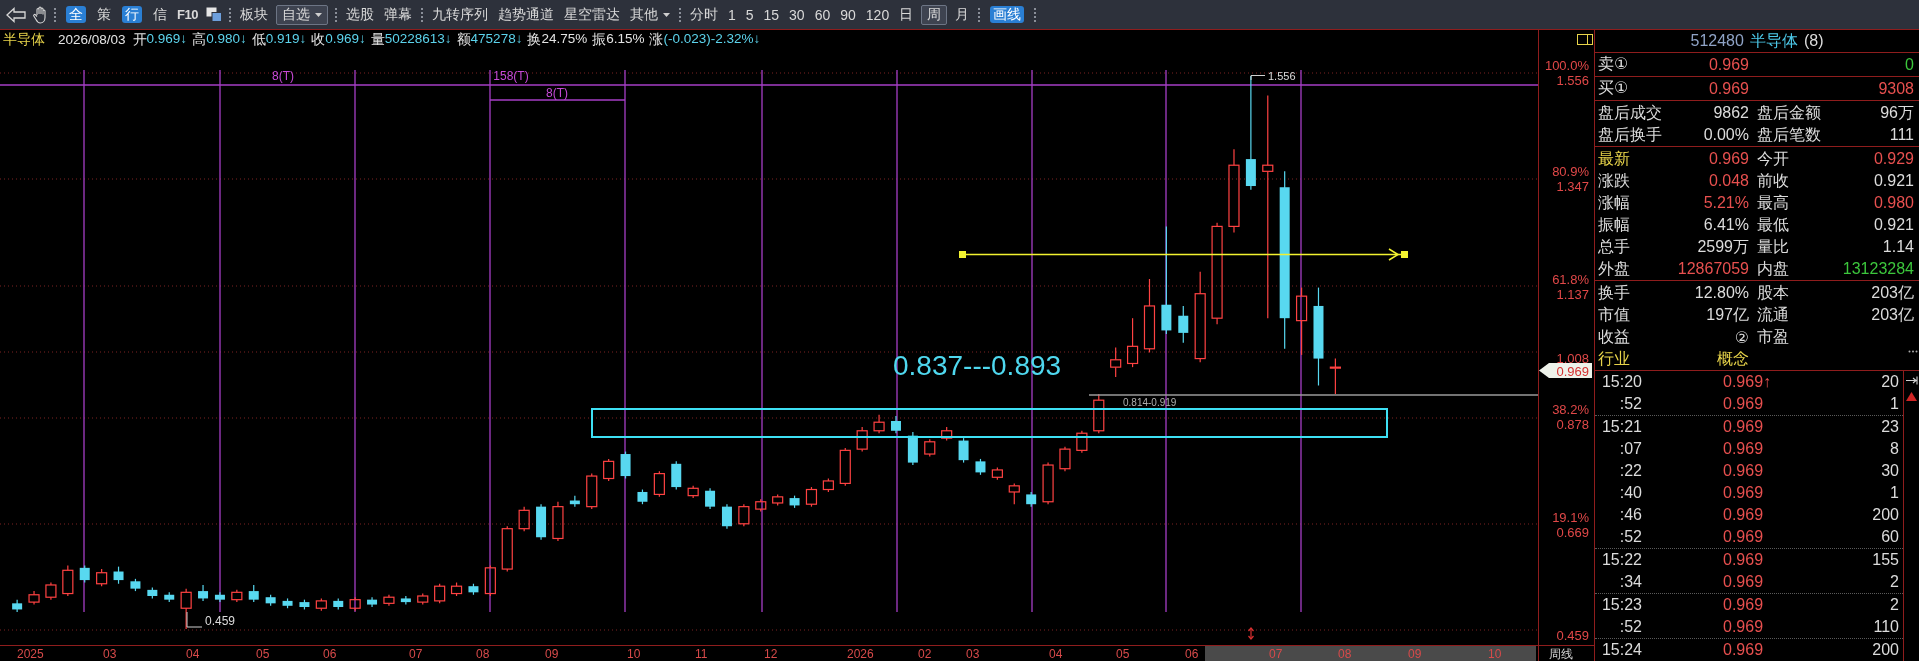  Describe the element at coordinates (591, 14) in the screenshot. I see `toolbar-button: 星空雷达` at that location.